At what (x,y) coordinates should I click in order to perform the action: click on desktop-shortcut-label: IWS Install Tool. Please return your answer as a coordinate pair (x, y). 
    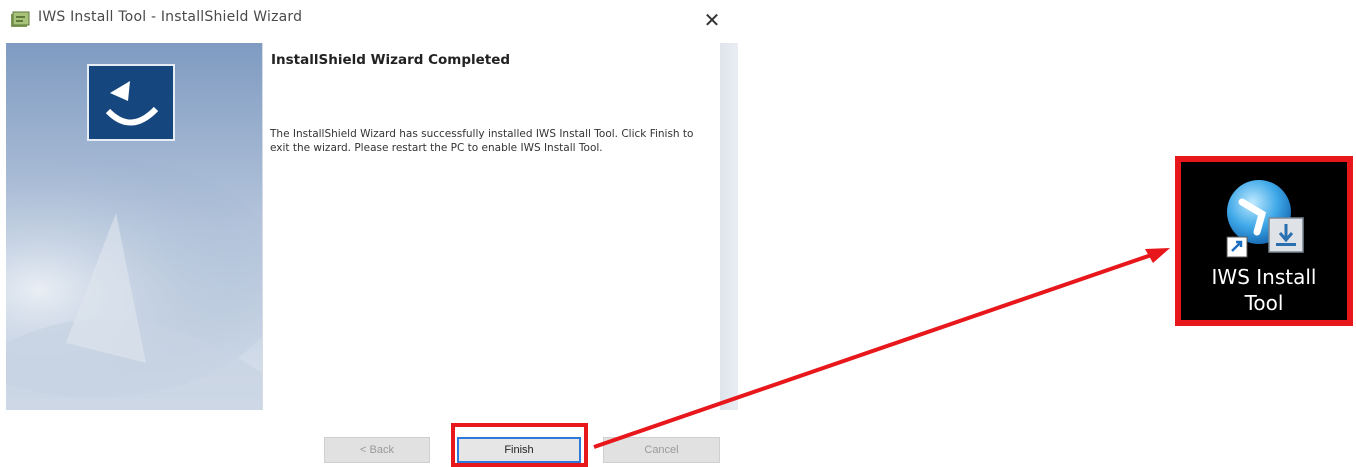
    Looking at the image, I should click on (1264, 290).